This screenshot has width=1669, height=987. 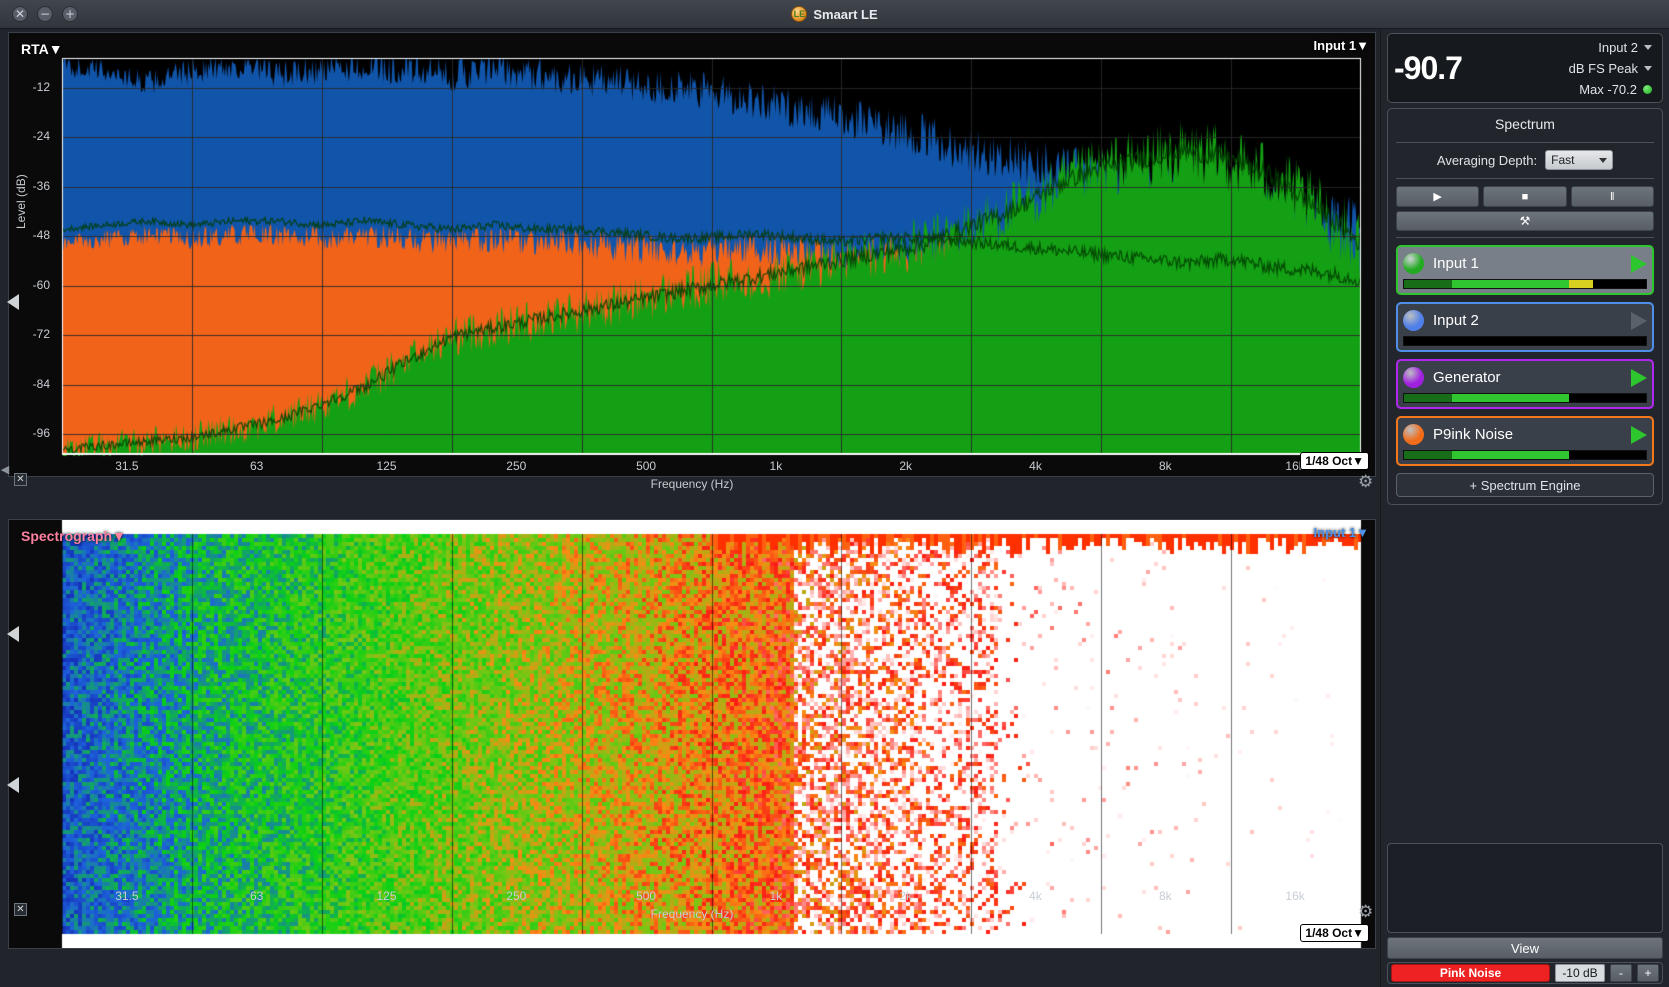 I want to click on spectrograph-x-tick: 8k, so click(x=1165, y=896).